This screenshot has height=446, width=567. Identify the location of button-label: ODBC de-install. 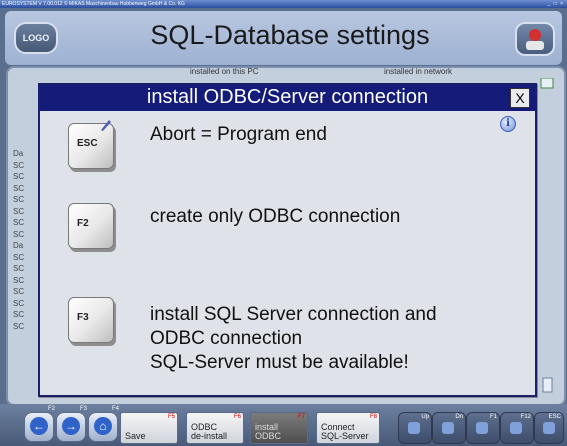
(209, 431).